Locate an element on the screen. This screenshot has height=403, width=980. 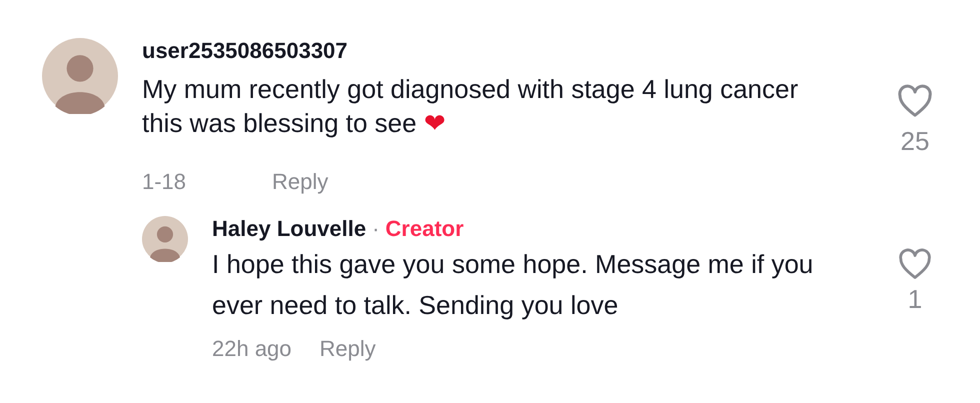
like-count: 25 is located at coordinates (915, 141).